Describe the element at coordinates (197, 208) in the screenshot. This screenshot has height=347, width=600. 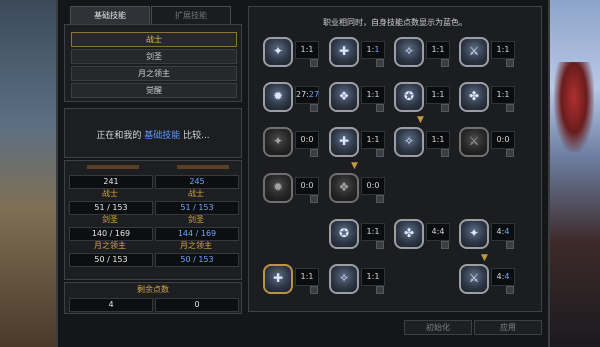
I see `stat-warrior-right: 51 / 153` at that location.